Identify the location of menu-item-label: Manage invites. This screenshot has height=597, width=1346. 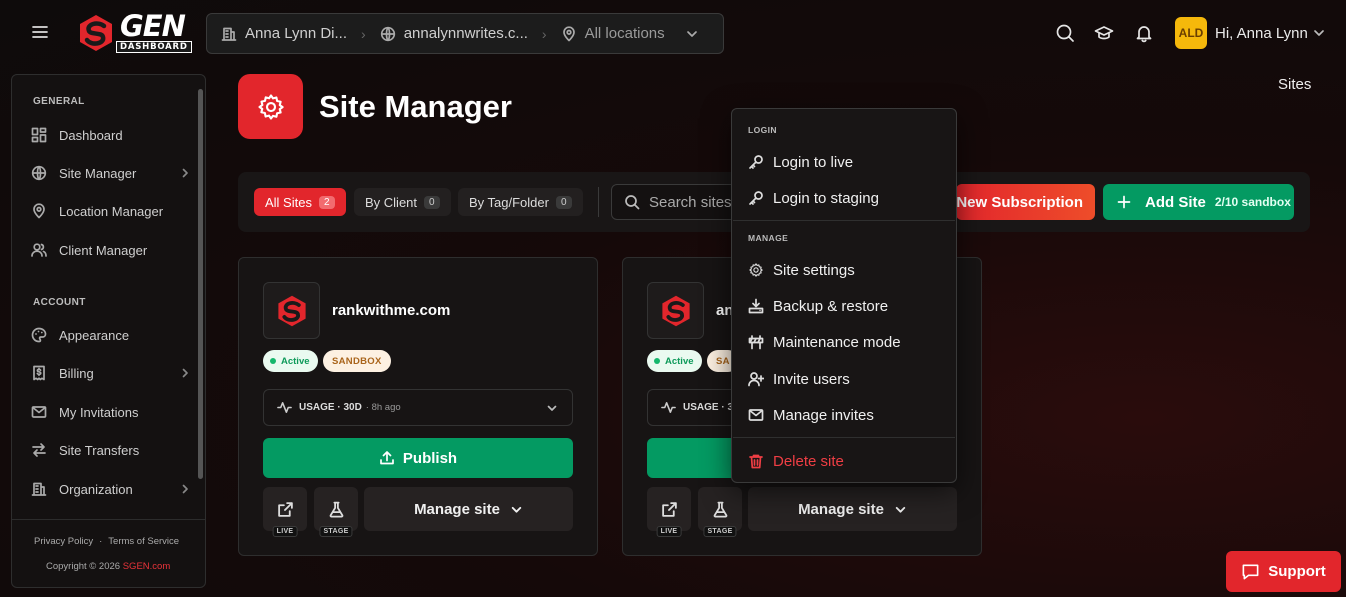
(823, 415).